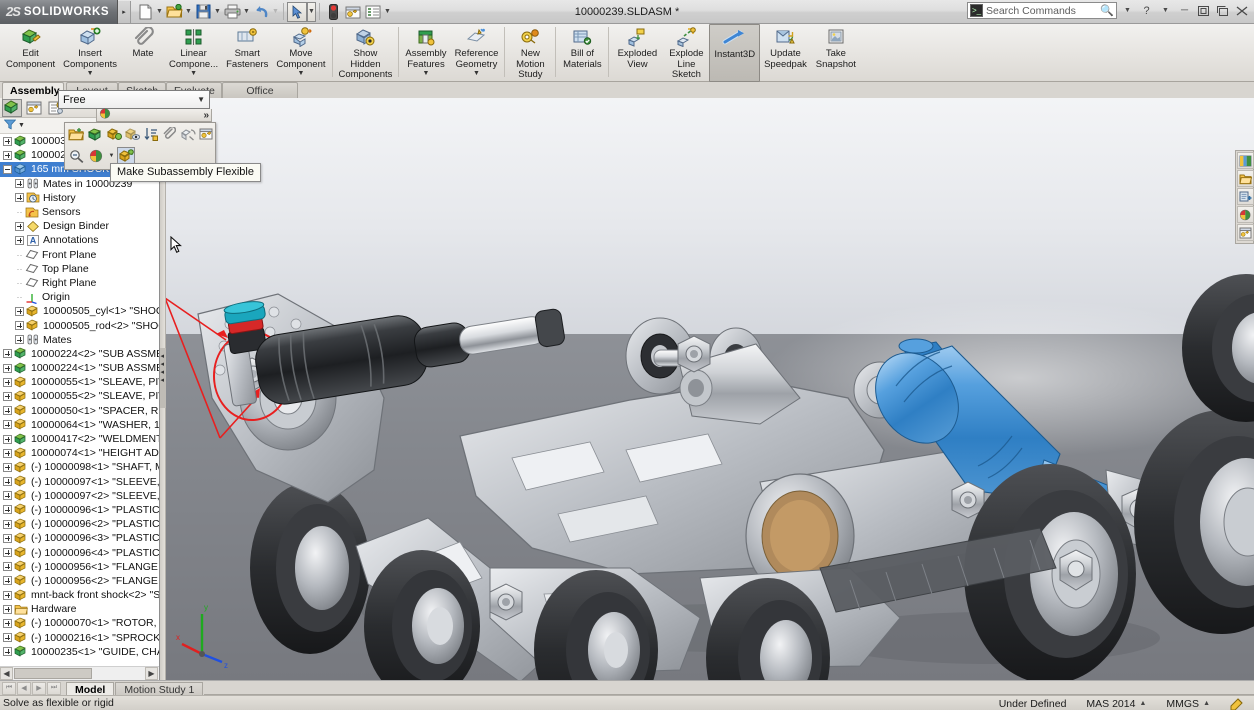 The image size is (1254, 710). What do you see at coordinates (6, 673) in the screenshot?
I see `scroll-left-icon: ◀` at bounding box center [6, 673].